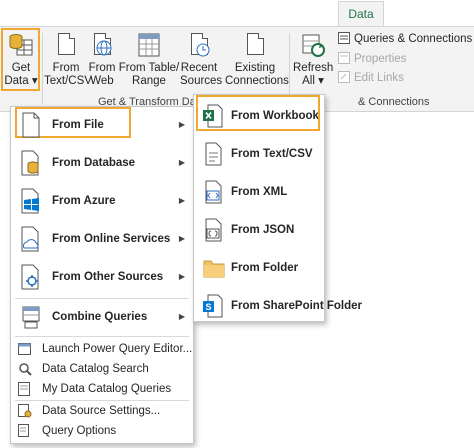 Image resolution: width=474 pixels, height=448 pixels. I want to click on menu-item-from-azure: From Azure ▶, so click(102, 201).